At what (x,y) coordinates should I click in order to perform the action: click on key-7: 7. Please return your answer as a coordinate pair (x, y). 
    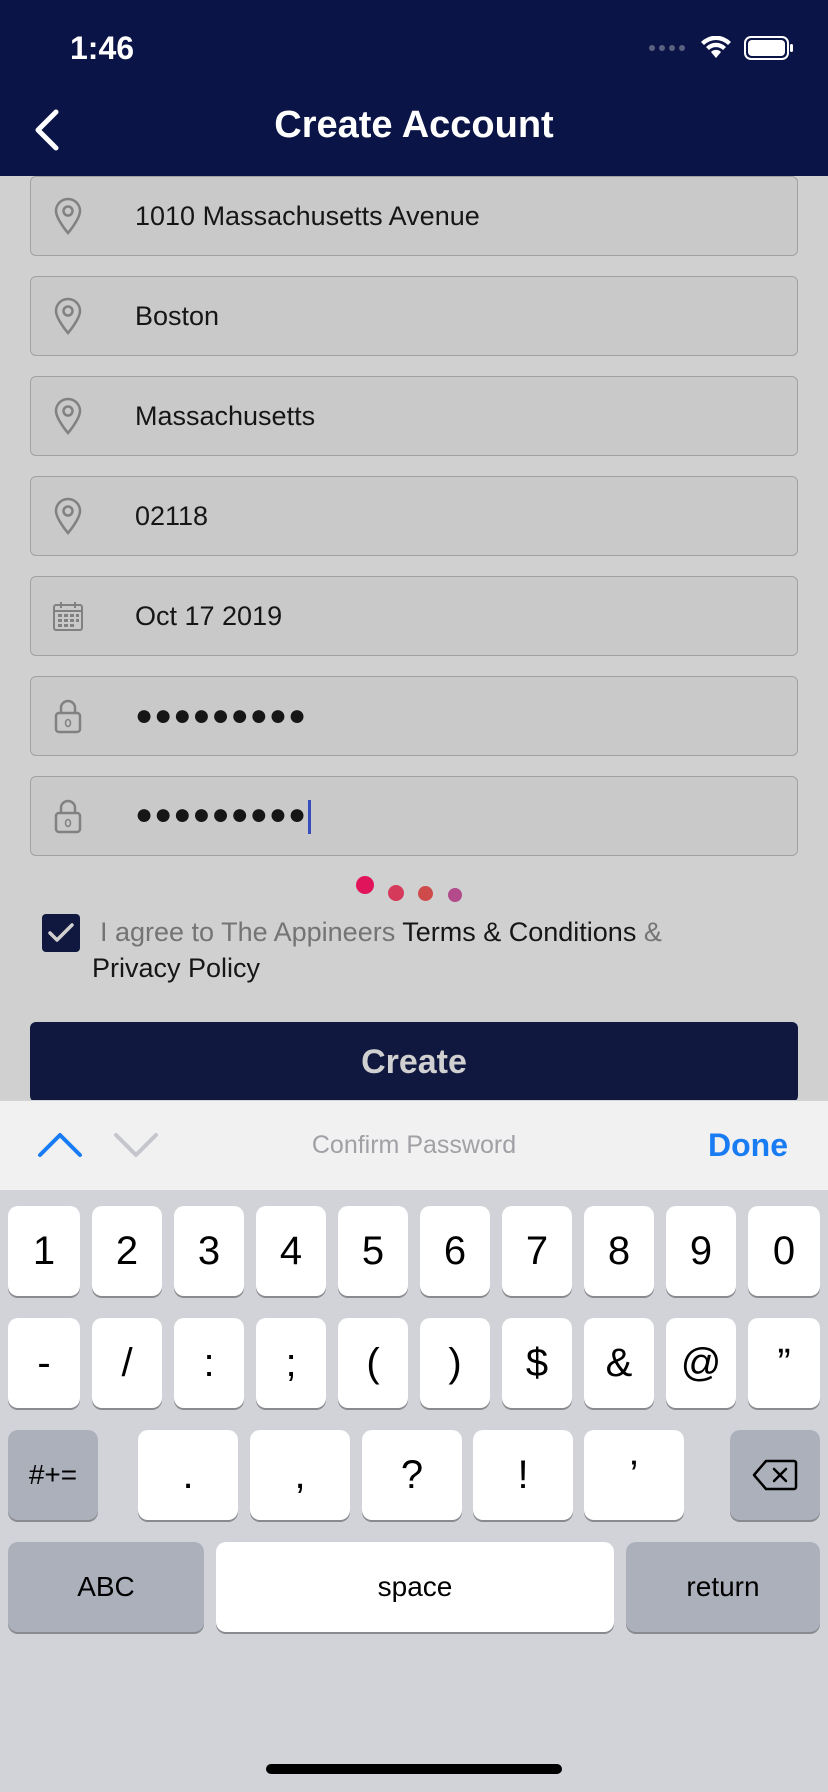
    Looking at the image, I should click on (537, 1251).